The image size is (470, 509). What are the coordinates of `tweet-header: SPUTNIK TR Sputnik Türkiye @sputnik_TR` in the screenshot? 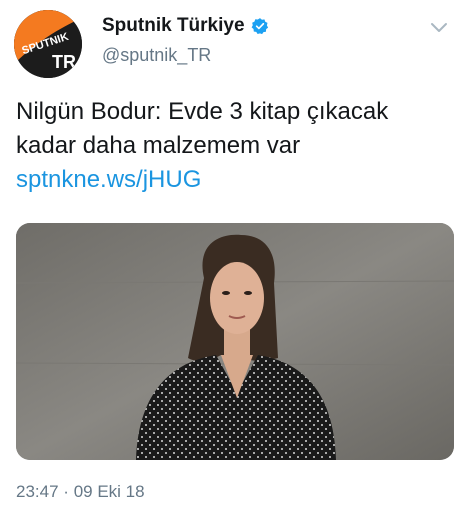 It's located at (235, 45).